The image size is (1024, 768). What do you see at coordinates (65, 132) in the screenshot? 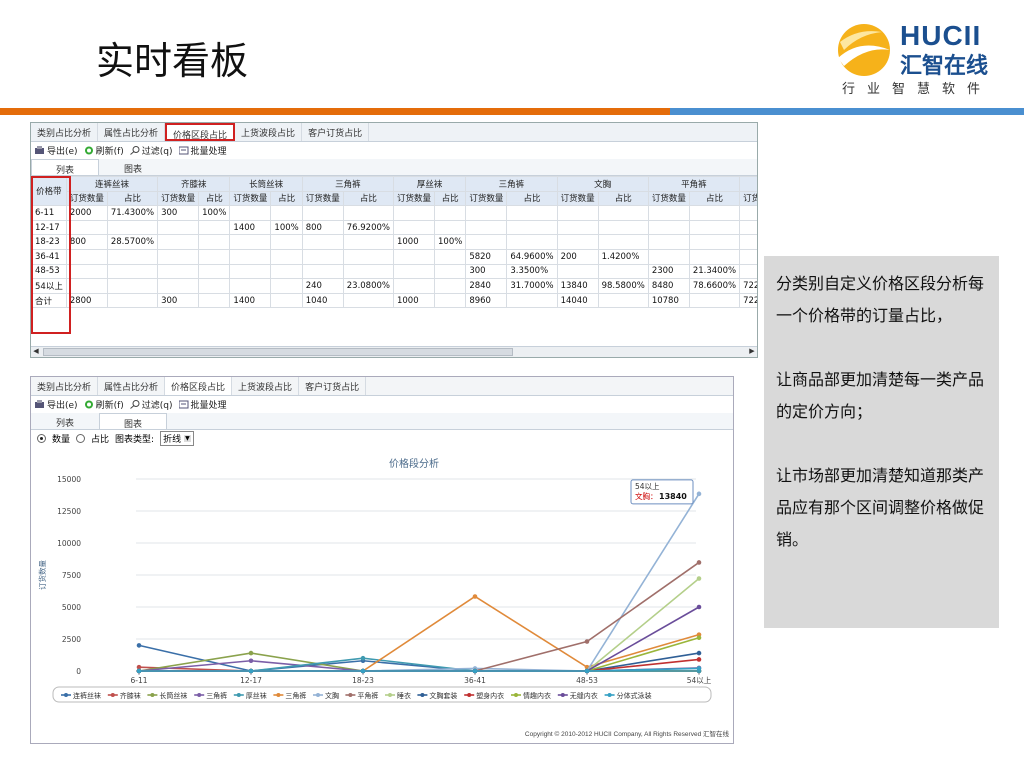
I see `tab-category: 类别占比分析` at bounding box center [65, 132].